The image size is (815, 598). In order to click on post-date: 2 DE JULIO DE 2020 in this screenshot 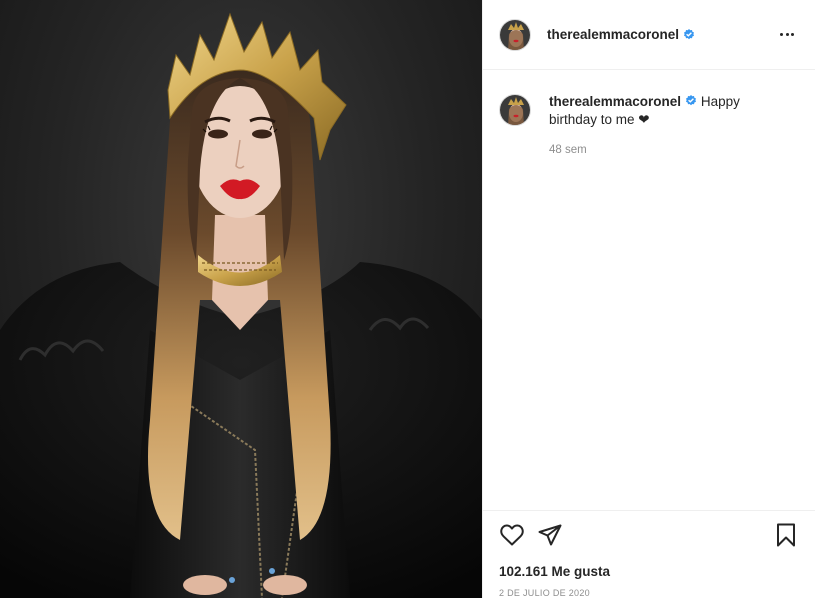, I will do `click(649, 593)`.